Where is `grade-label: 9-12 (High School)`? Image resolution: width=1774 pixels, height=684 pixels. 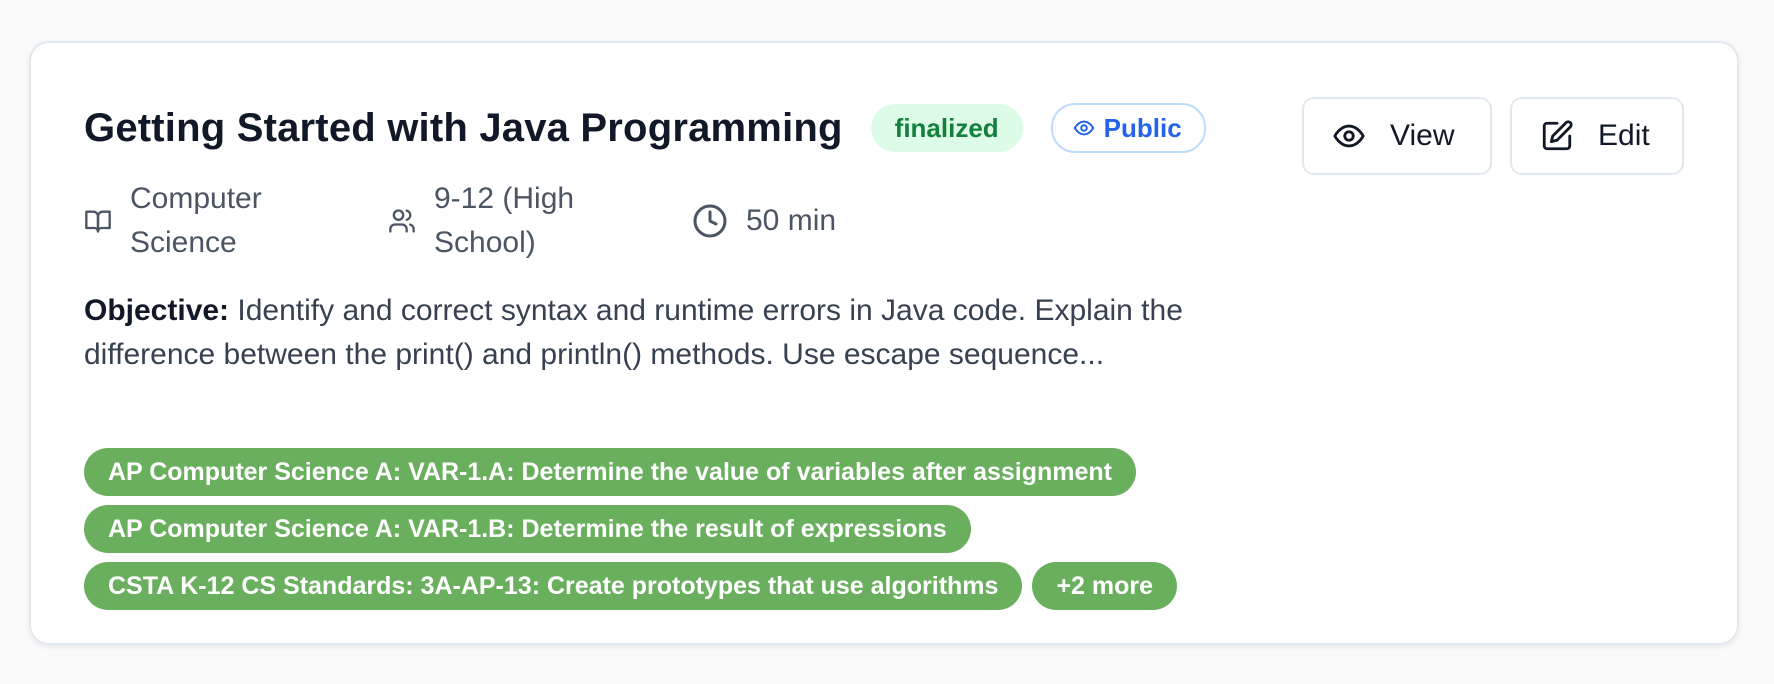
grade-label: 9-12 (High School) is located at coordinates (504, 220).